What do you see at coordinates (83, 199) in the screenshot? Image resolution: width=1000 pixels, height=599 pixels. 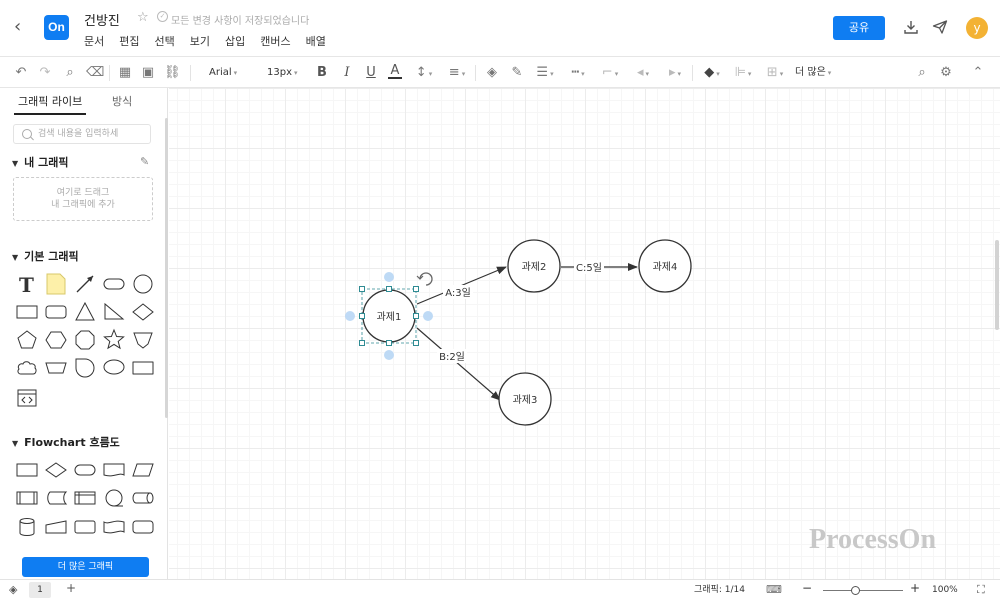 I see `my-graphics-drop-zone: 여기로 드래그 내 그래픽에 추가` at bounding box center [83, 199].